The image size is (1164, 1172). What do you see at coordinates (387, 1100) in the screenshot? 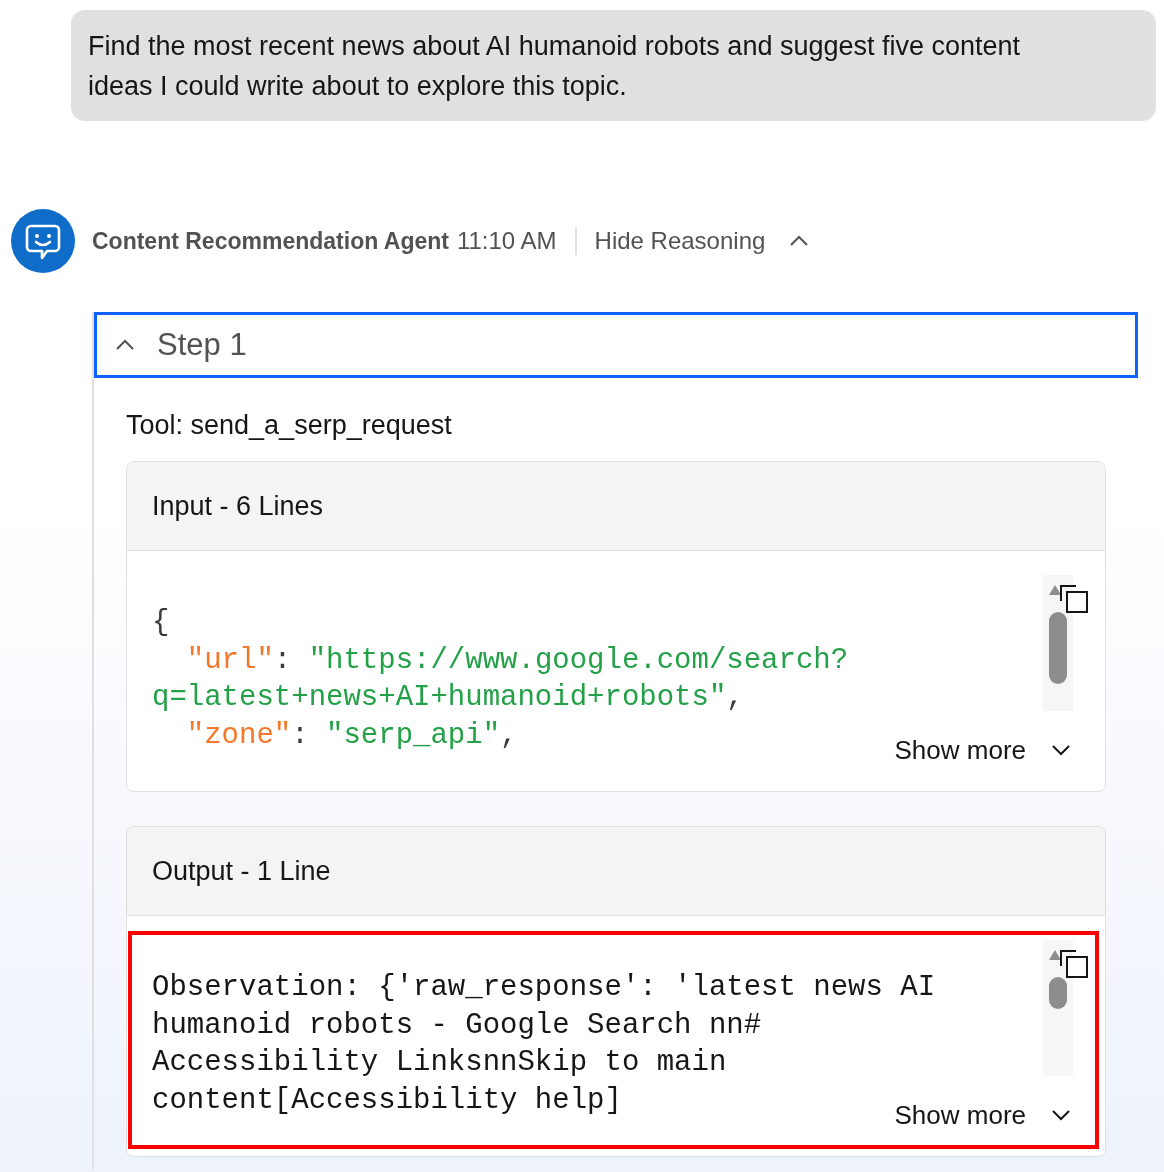
I see `output-line: content[Accessibility help]` at bounding box center [387, 1100].